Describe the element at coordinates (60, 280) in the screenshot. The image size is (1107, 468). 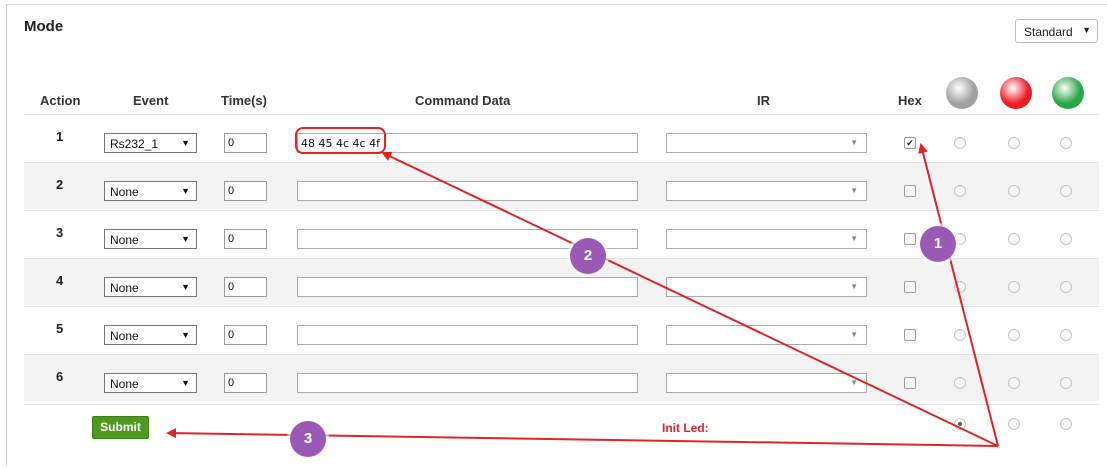
I see `row-action-number: 4` at that location.